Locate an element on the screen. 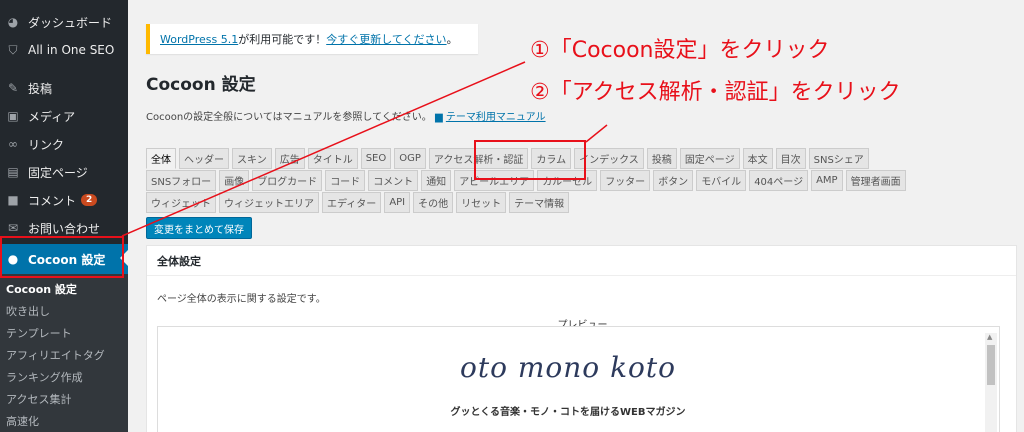 The height and width of the screenshot is (432, 1024). tab-row-3: ウィジェット ウィジェットエリア エディター API その他 リセット テーマ情報 is located at coordinates (359, 202).